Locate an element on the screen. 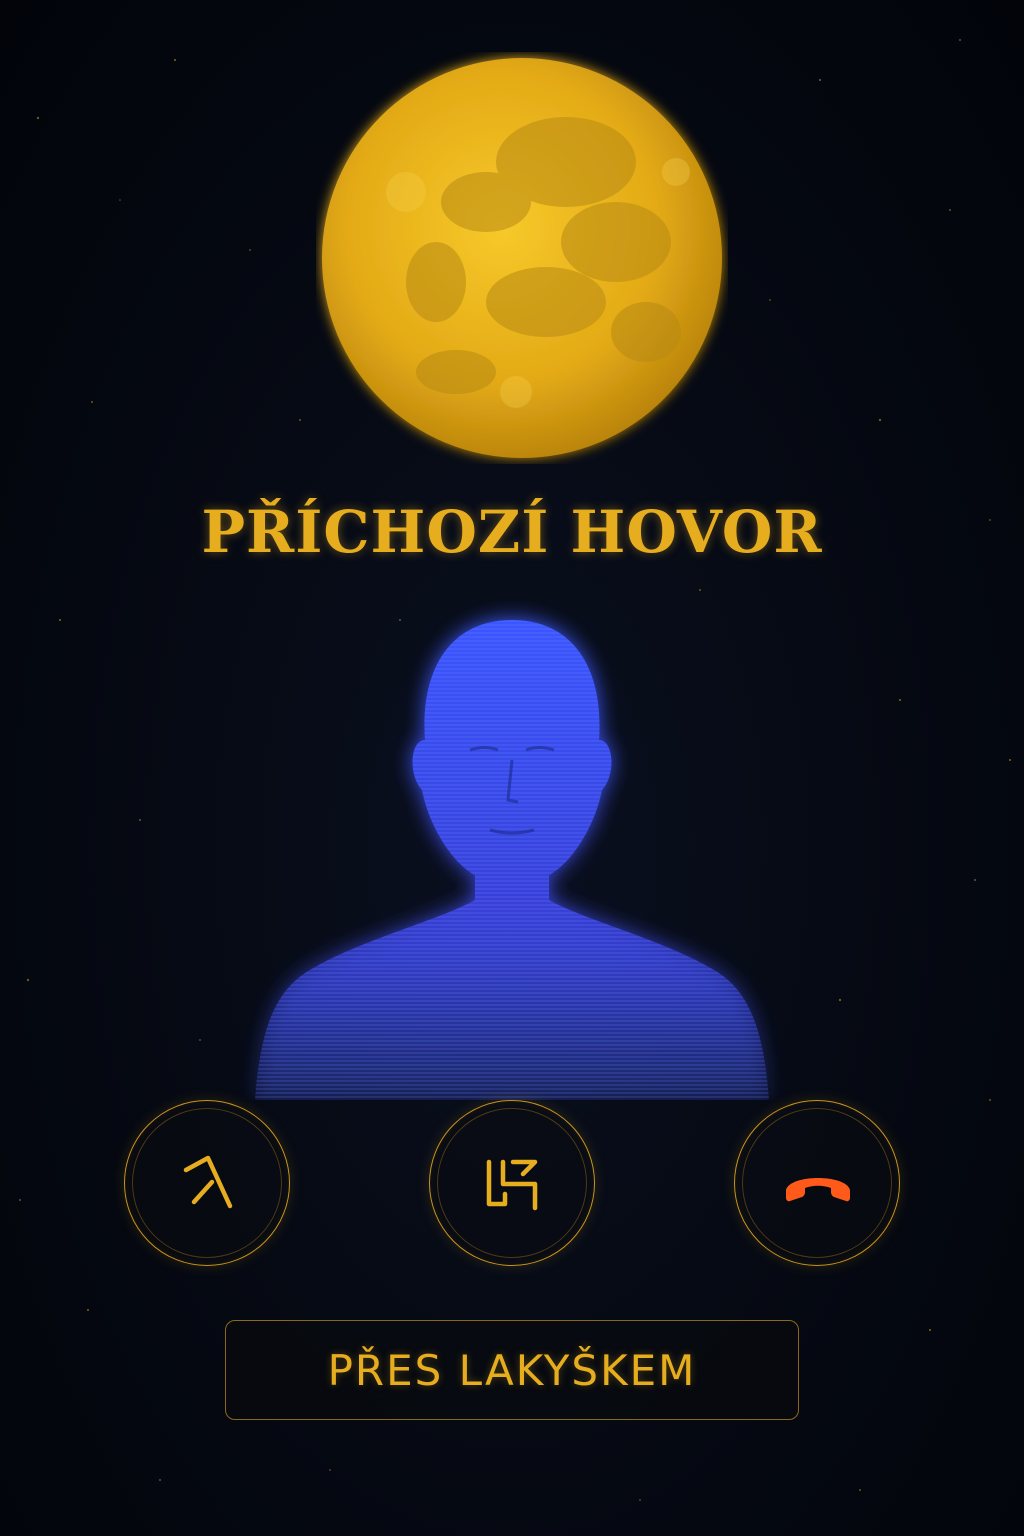 Image resolution: width=1024 pixels, height=1536 pixels. message-button is located at coordinates (512, 1183).